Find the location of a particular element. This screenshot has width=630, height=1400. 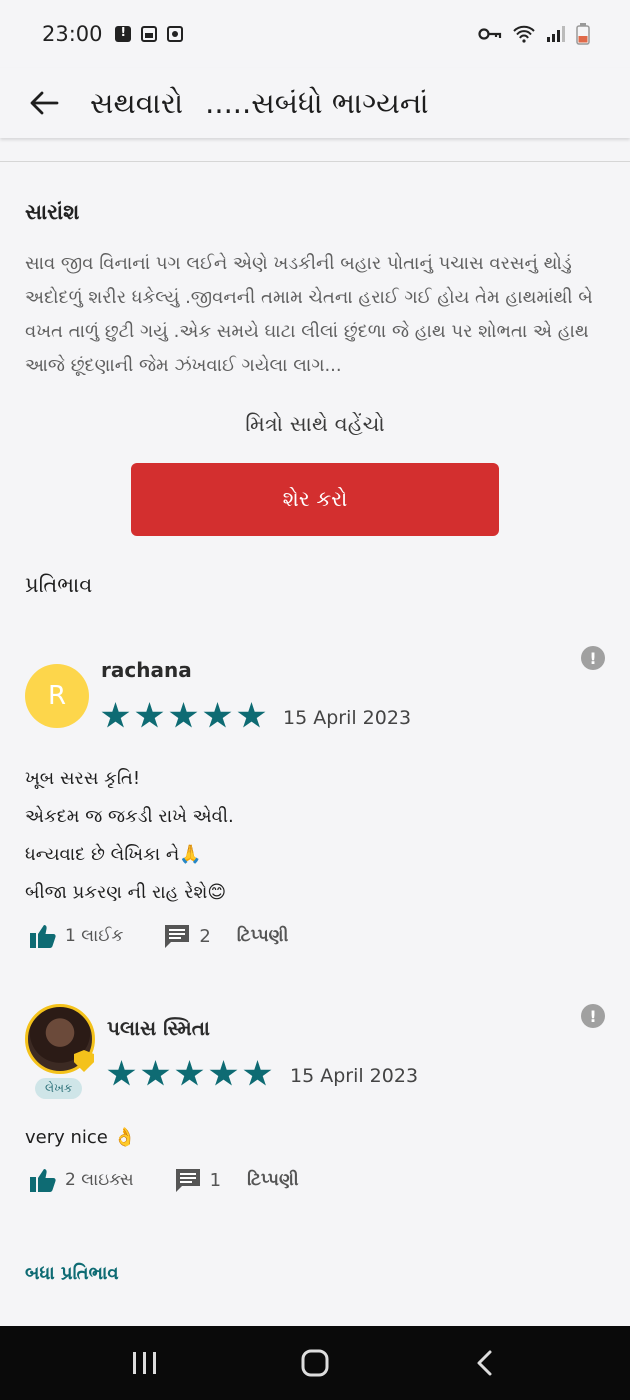

nav-back-button is located at coordinates (485, 1363).